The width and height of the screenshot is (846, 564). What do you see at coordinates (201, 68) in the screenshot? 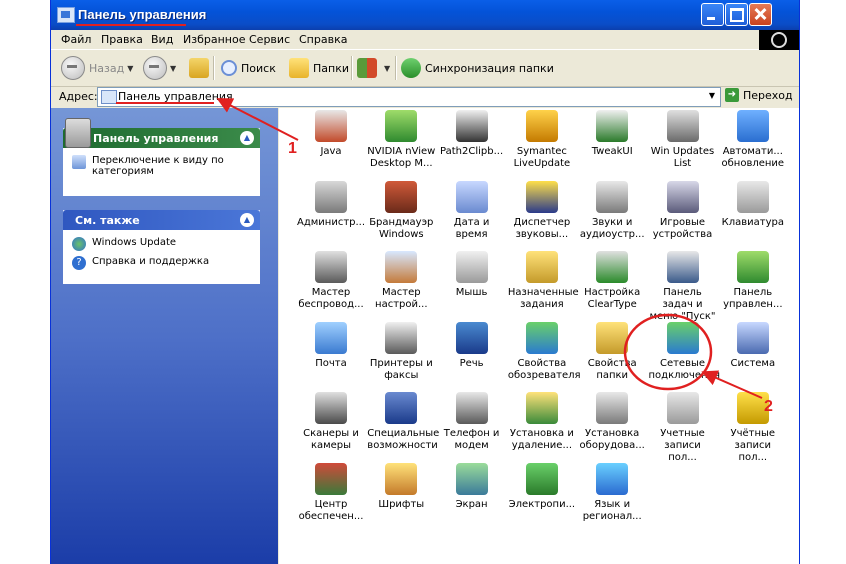
I see `up-button` at bounding box center [201, 68].